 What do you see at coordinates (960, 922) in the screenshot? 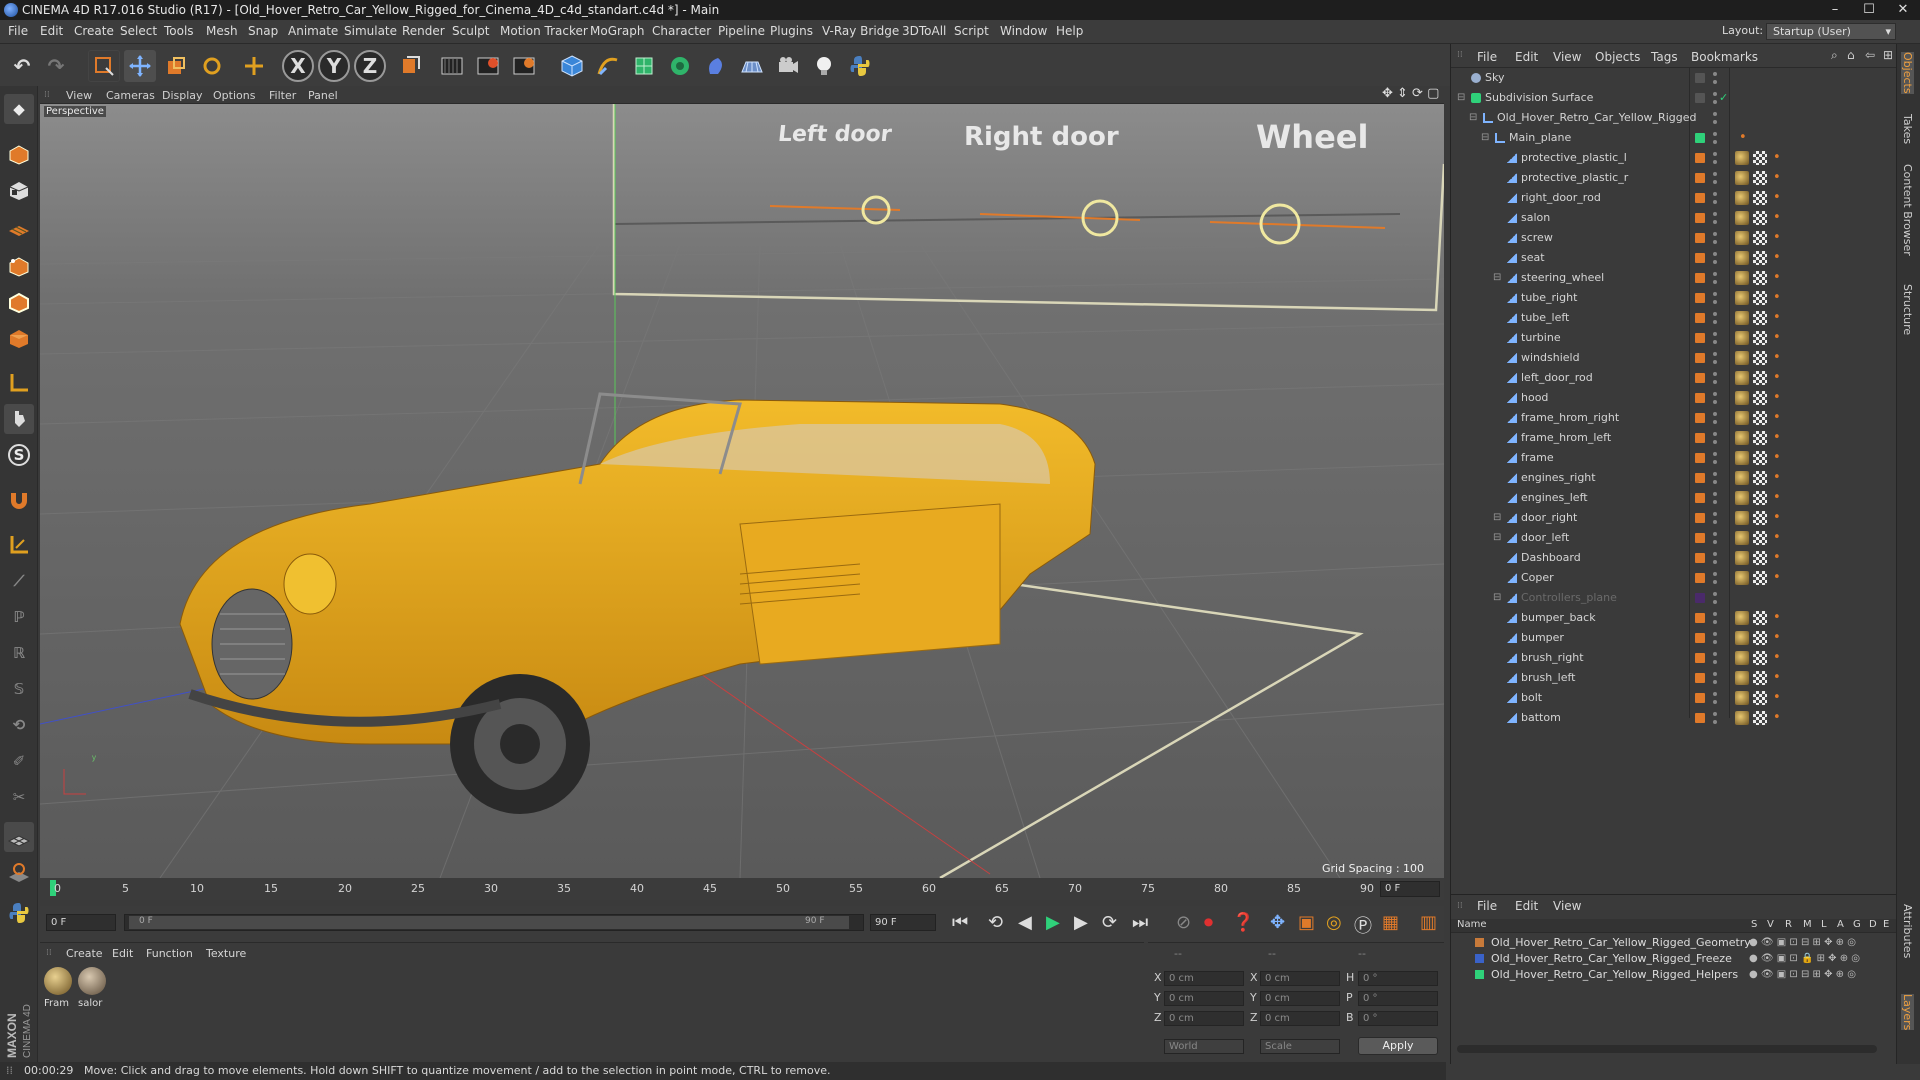
I see `go-to-start-icon: ⏮` at bounding box center [960, 922].